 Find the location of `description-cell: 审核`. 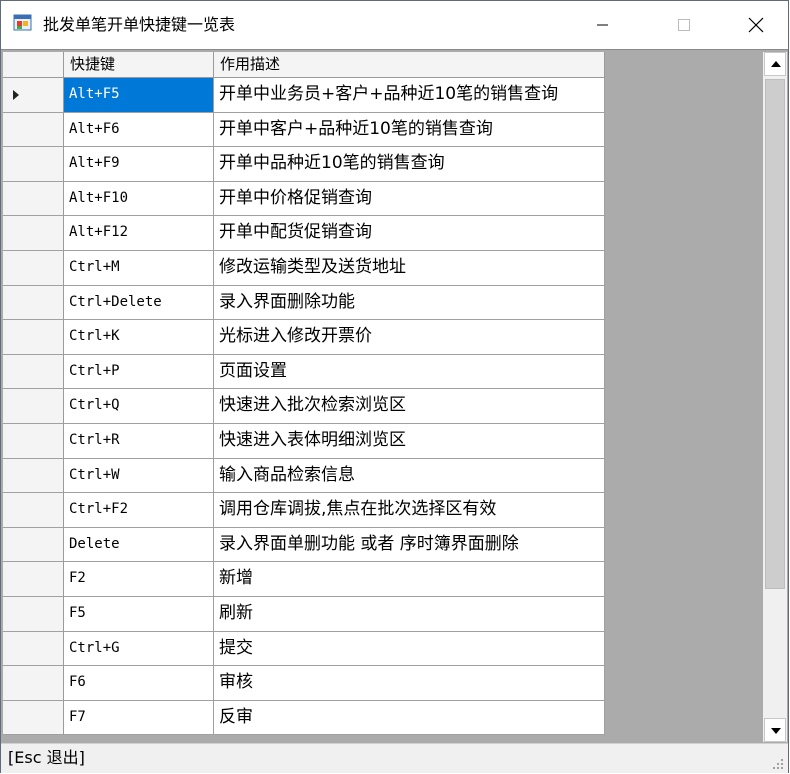

description-cell: 审核 is located at coordinates (409, 683).